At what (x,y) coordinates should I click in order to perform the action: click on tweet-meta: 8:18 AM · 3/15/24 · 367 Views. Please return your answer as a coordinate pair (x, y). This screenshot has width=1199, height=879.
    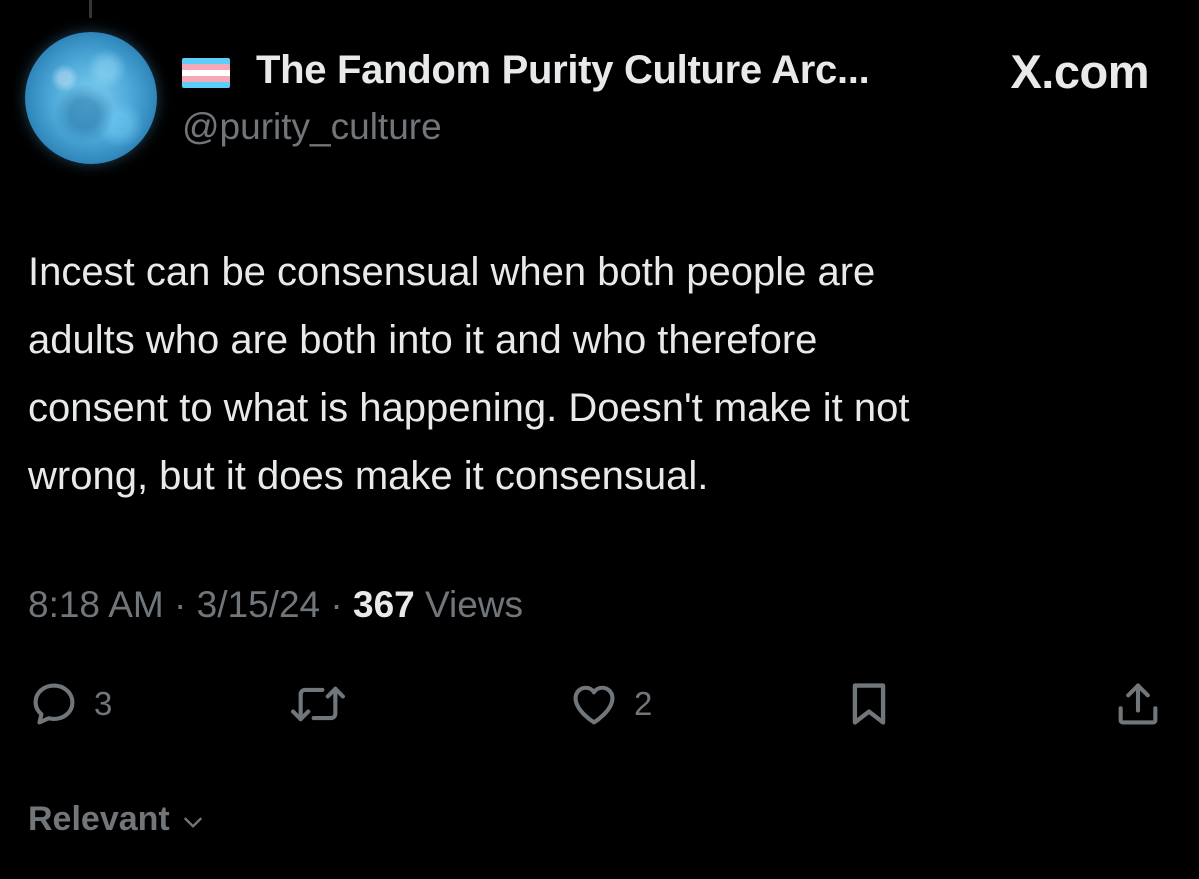
    Looking at the image, I should click on (275, 605).